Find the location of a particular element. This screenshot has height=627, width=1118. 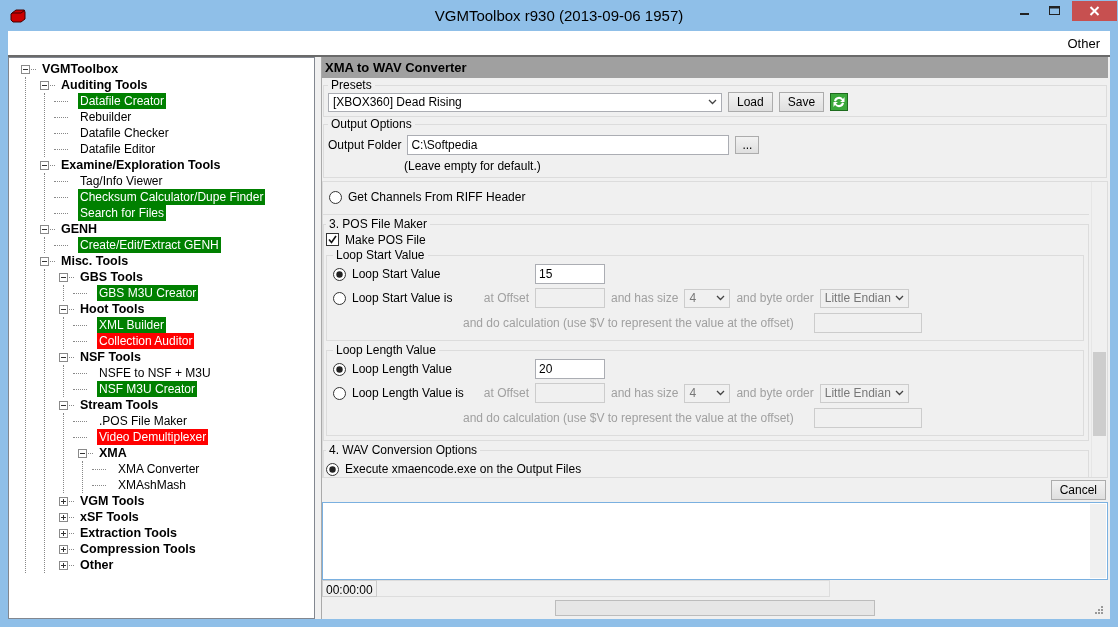

tree-item: NSF M3U Creator is located at coordinates (147, 389).